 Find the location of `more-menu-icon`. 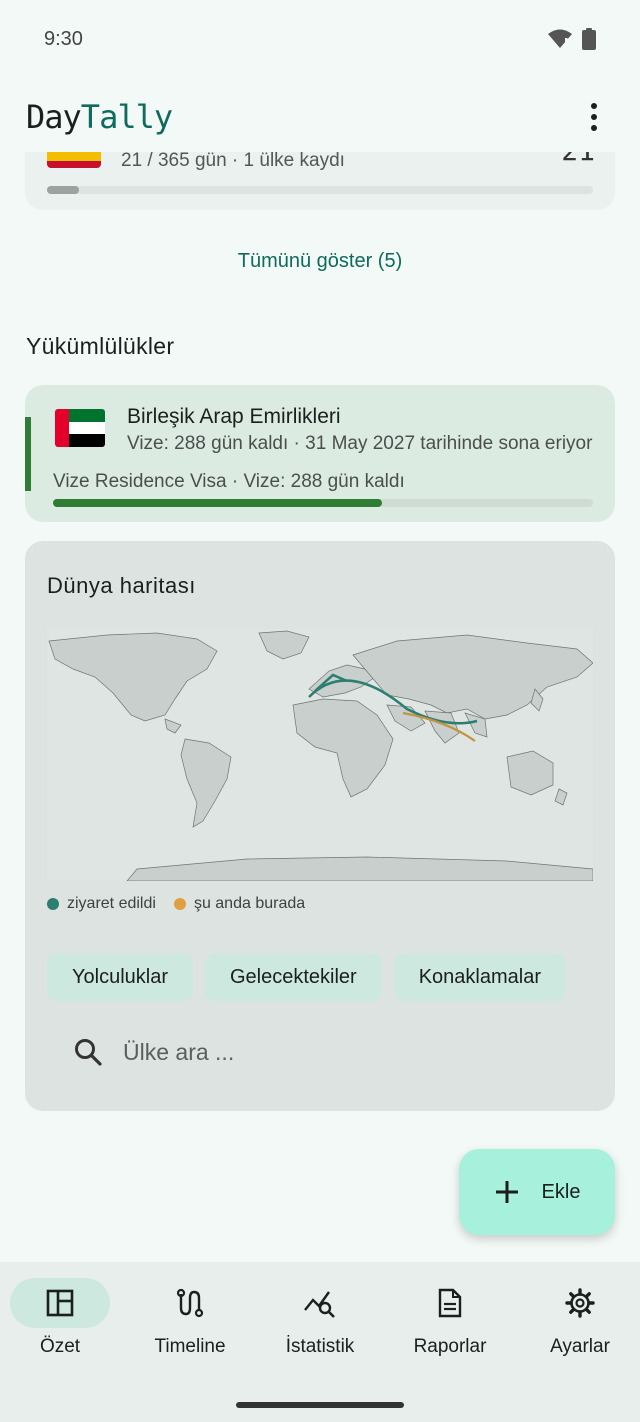

more-menu-icon is located at coordinates (594, 117).